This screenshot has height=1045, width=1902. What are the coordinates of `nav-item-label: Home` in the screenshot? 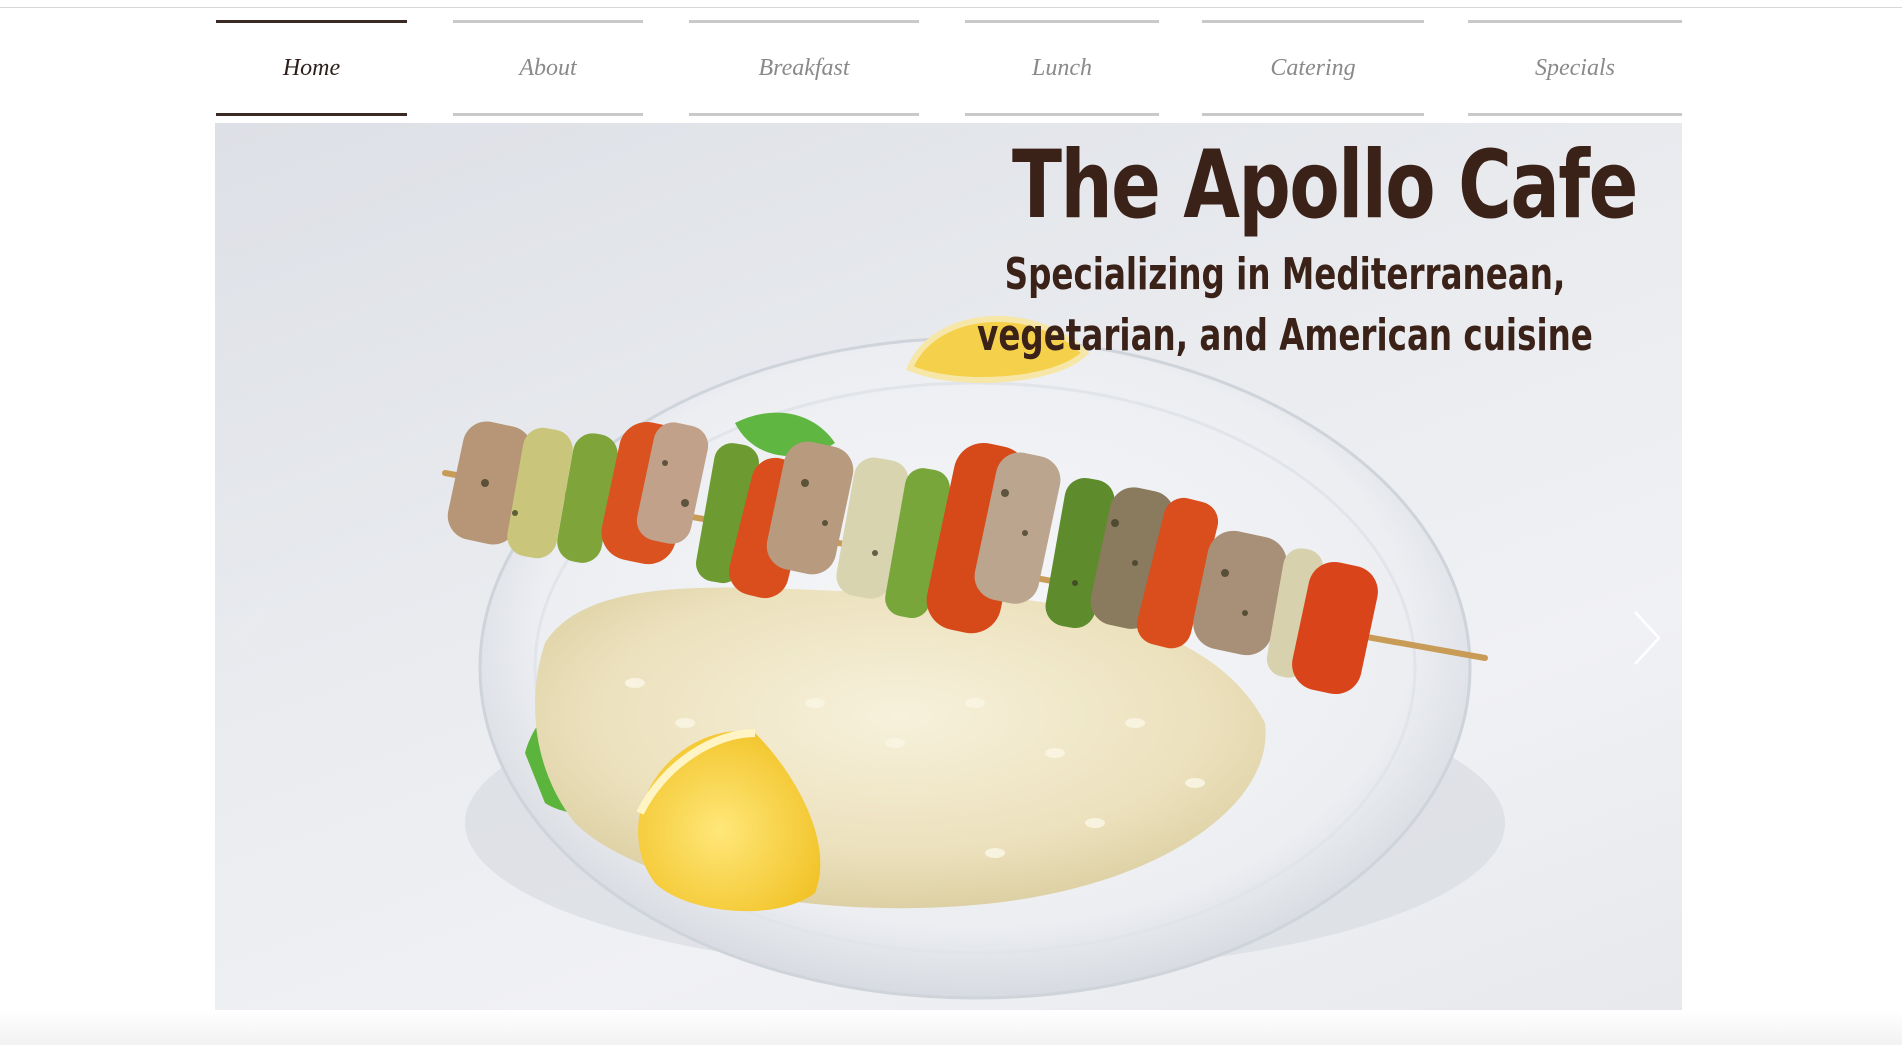 It's located at (311, 67).